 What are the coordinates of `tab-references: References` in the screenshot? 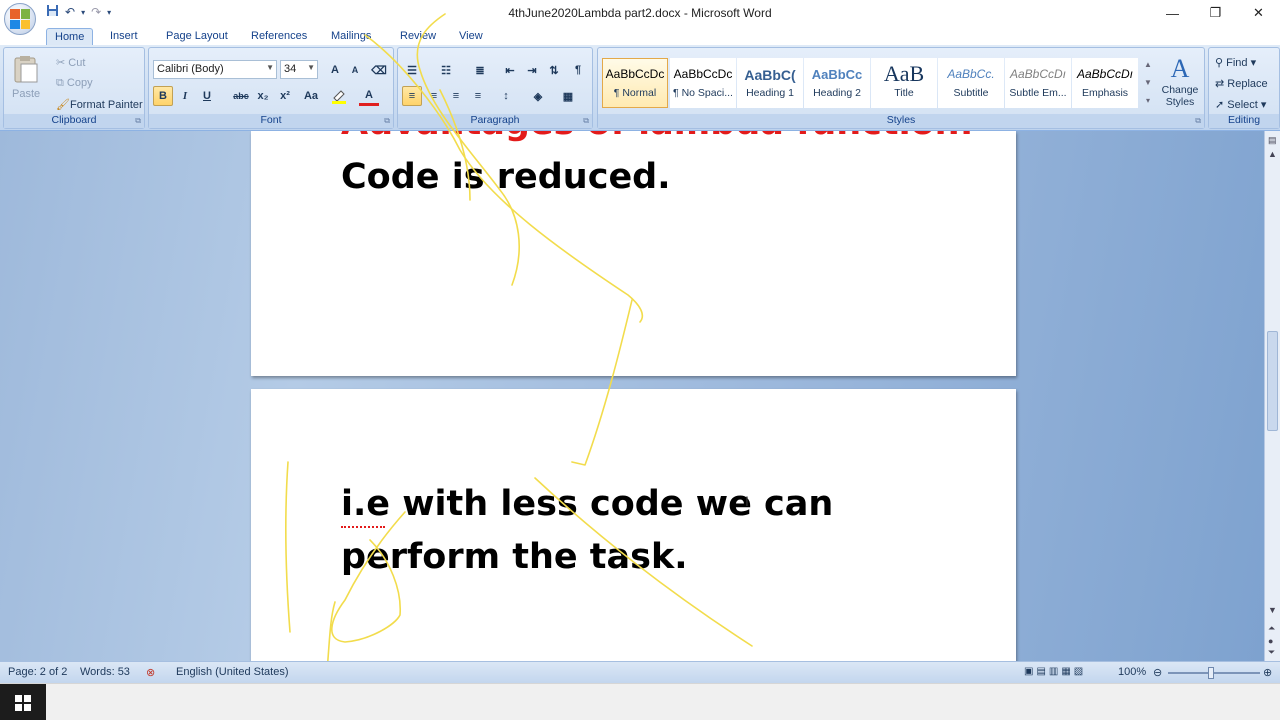 It's located at (279, 37).